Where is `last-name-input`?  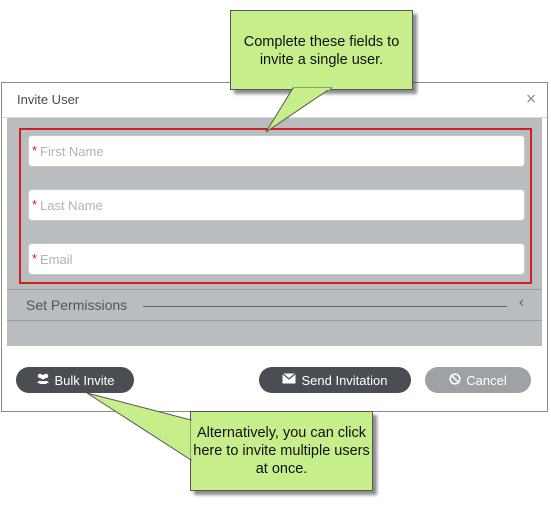 last-name-input is located at coordinates (275, 205).